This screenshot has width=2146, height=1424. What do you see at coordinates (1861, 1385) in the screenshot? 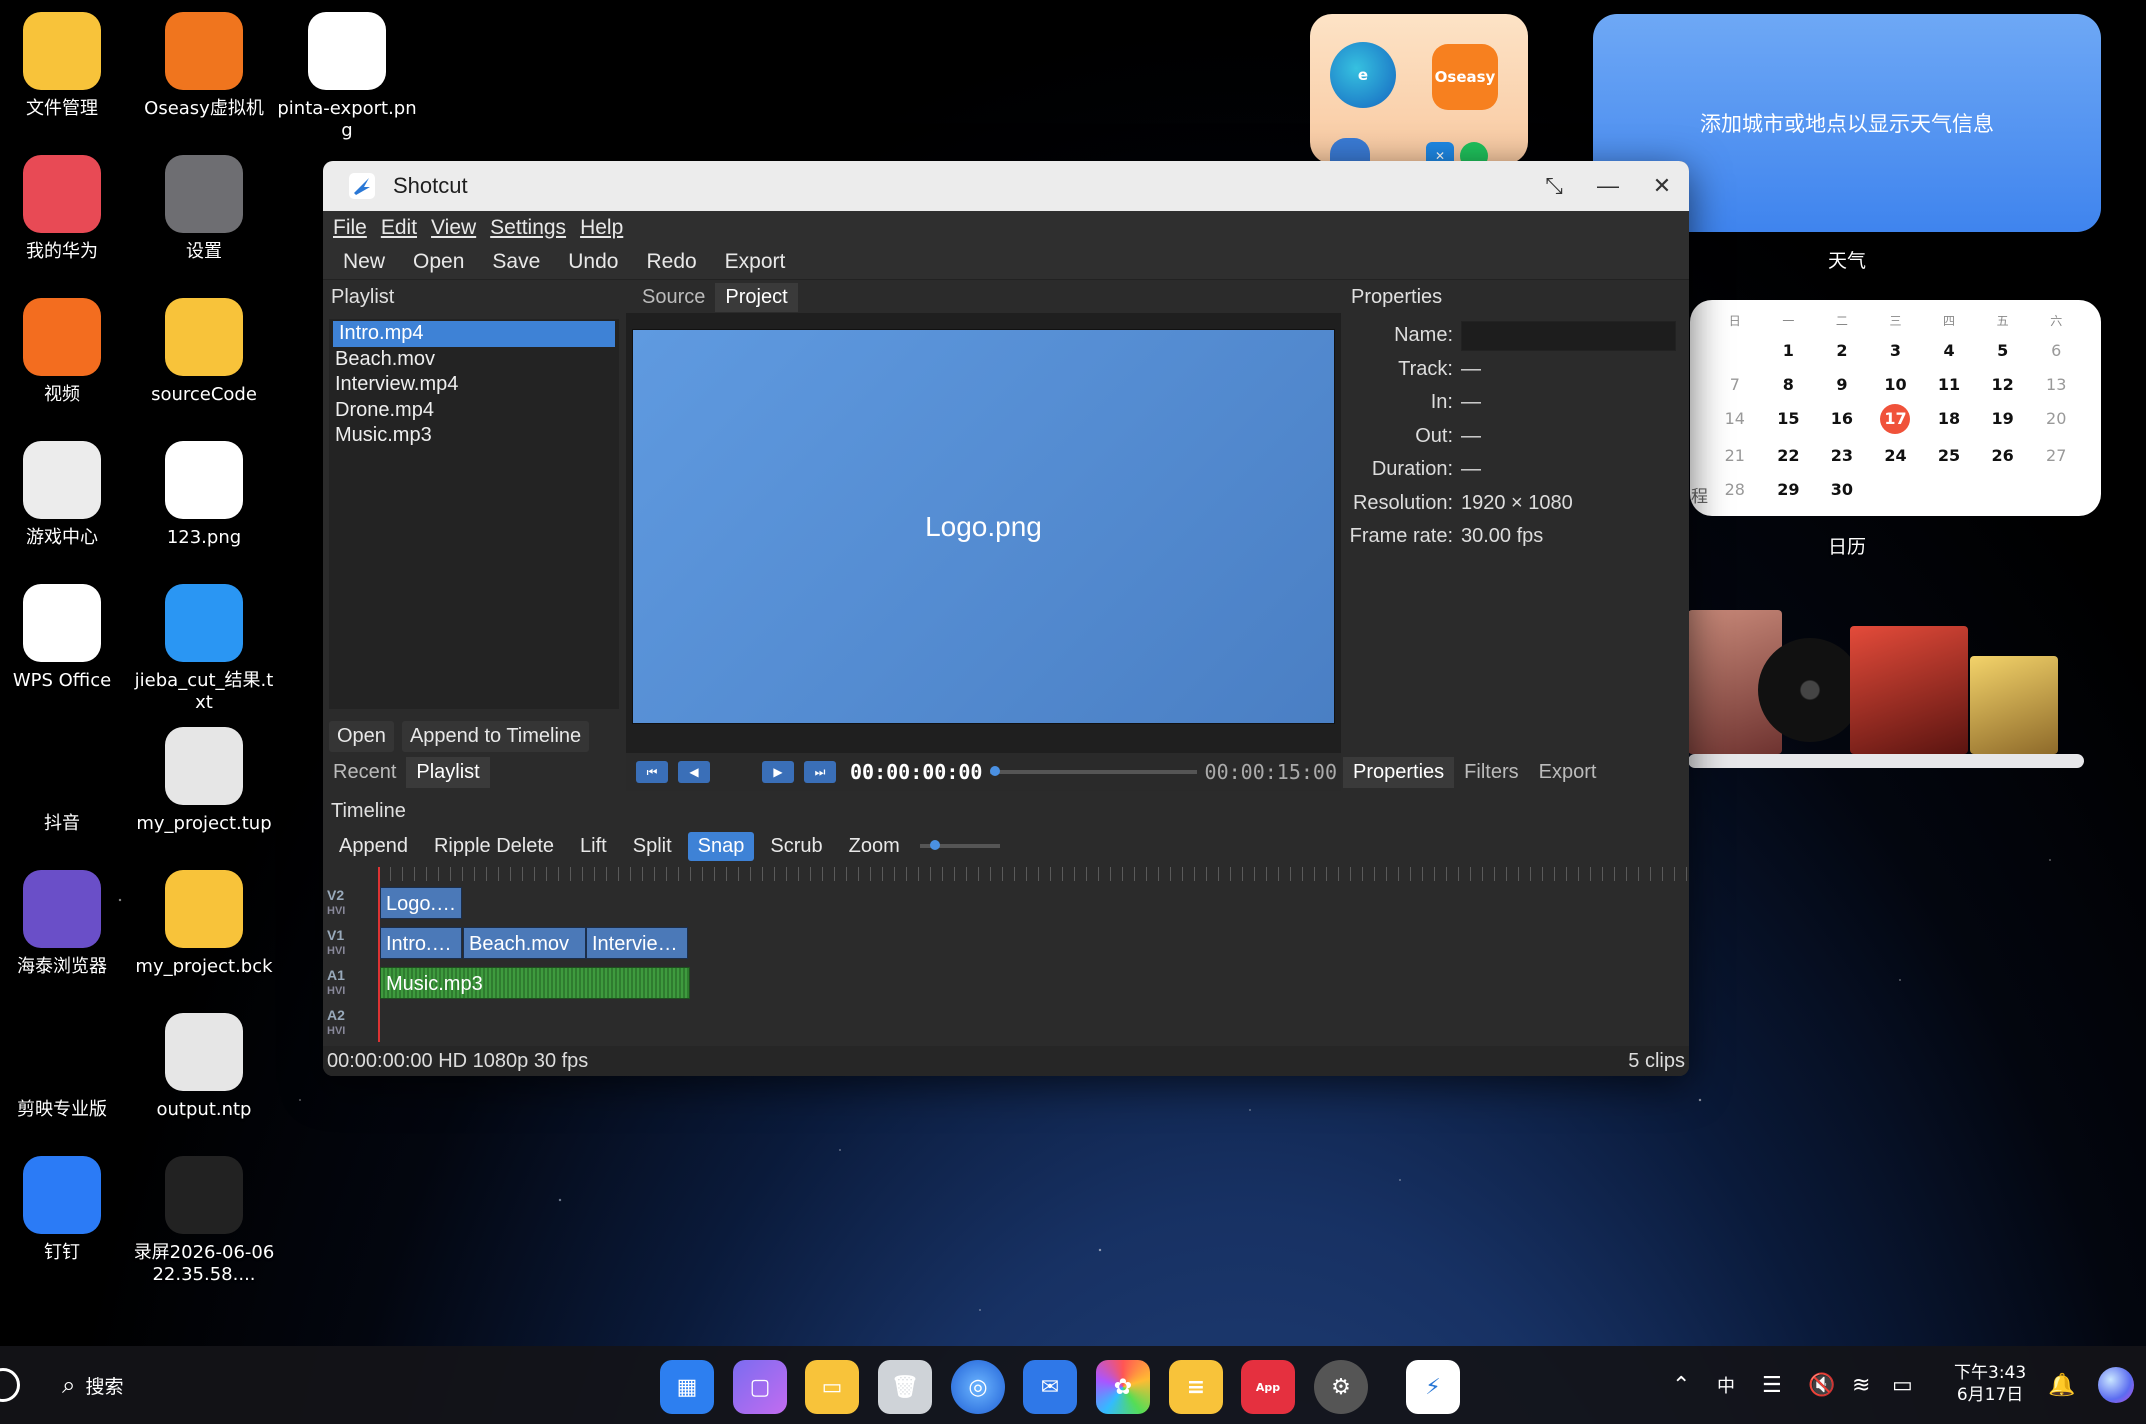
I see `wifi-icon: ≋` at bounding box center [1861, 1385].